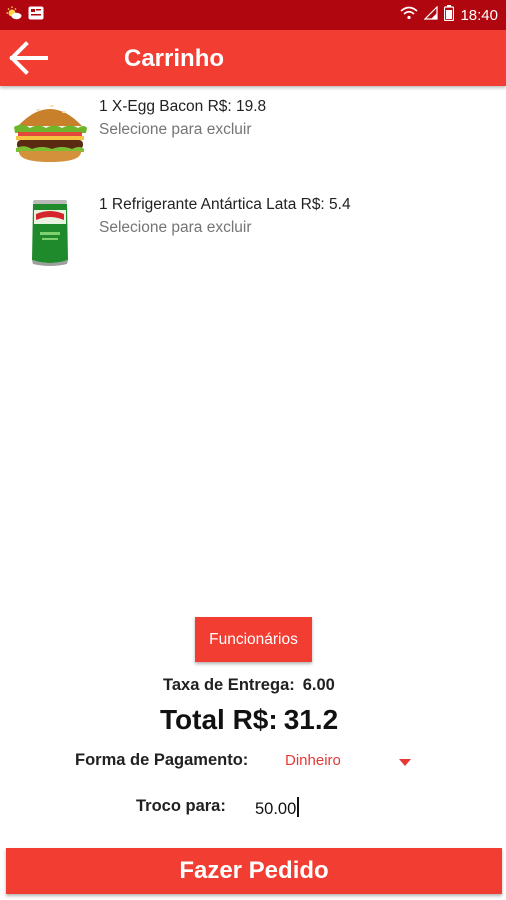  I want to click on back-button, so click(28, 58).